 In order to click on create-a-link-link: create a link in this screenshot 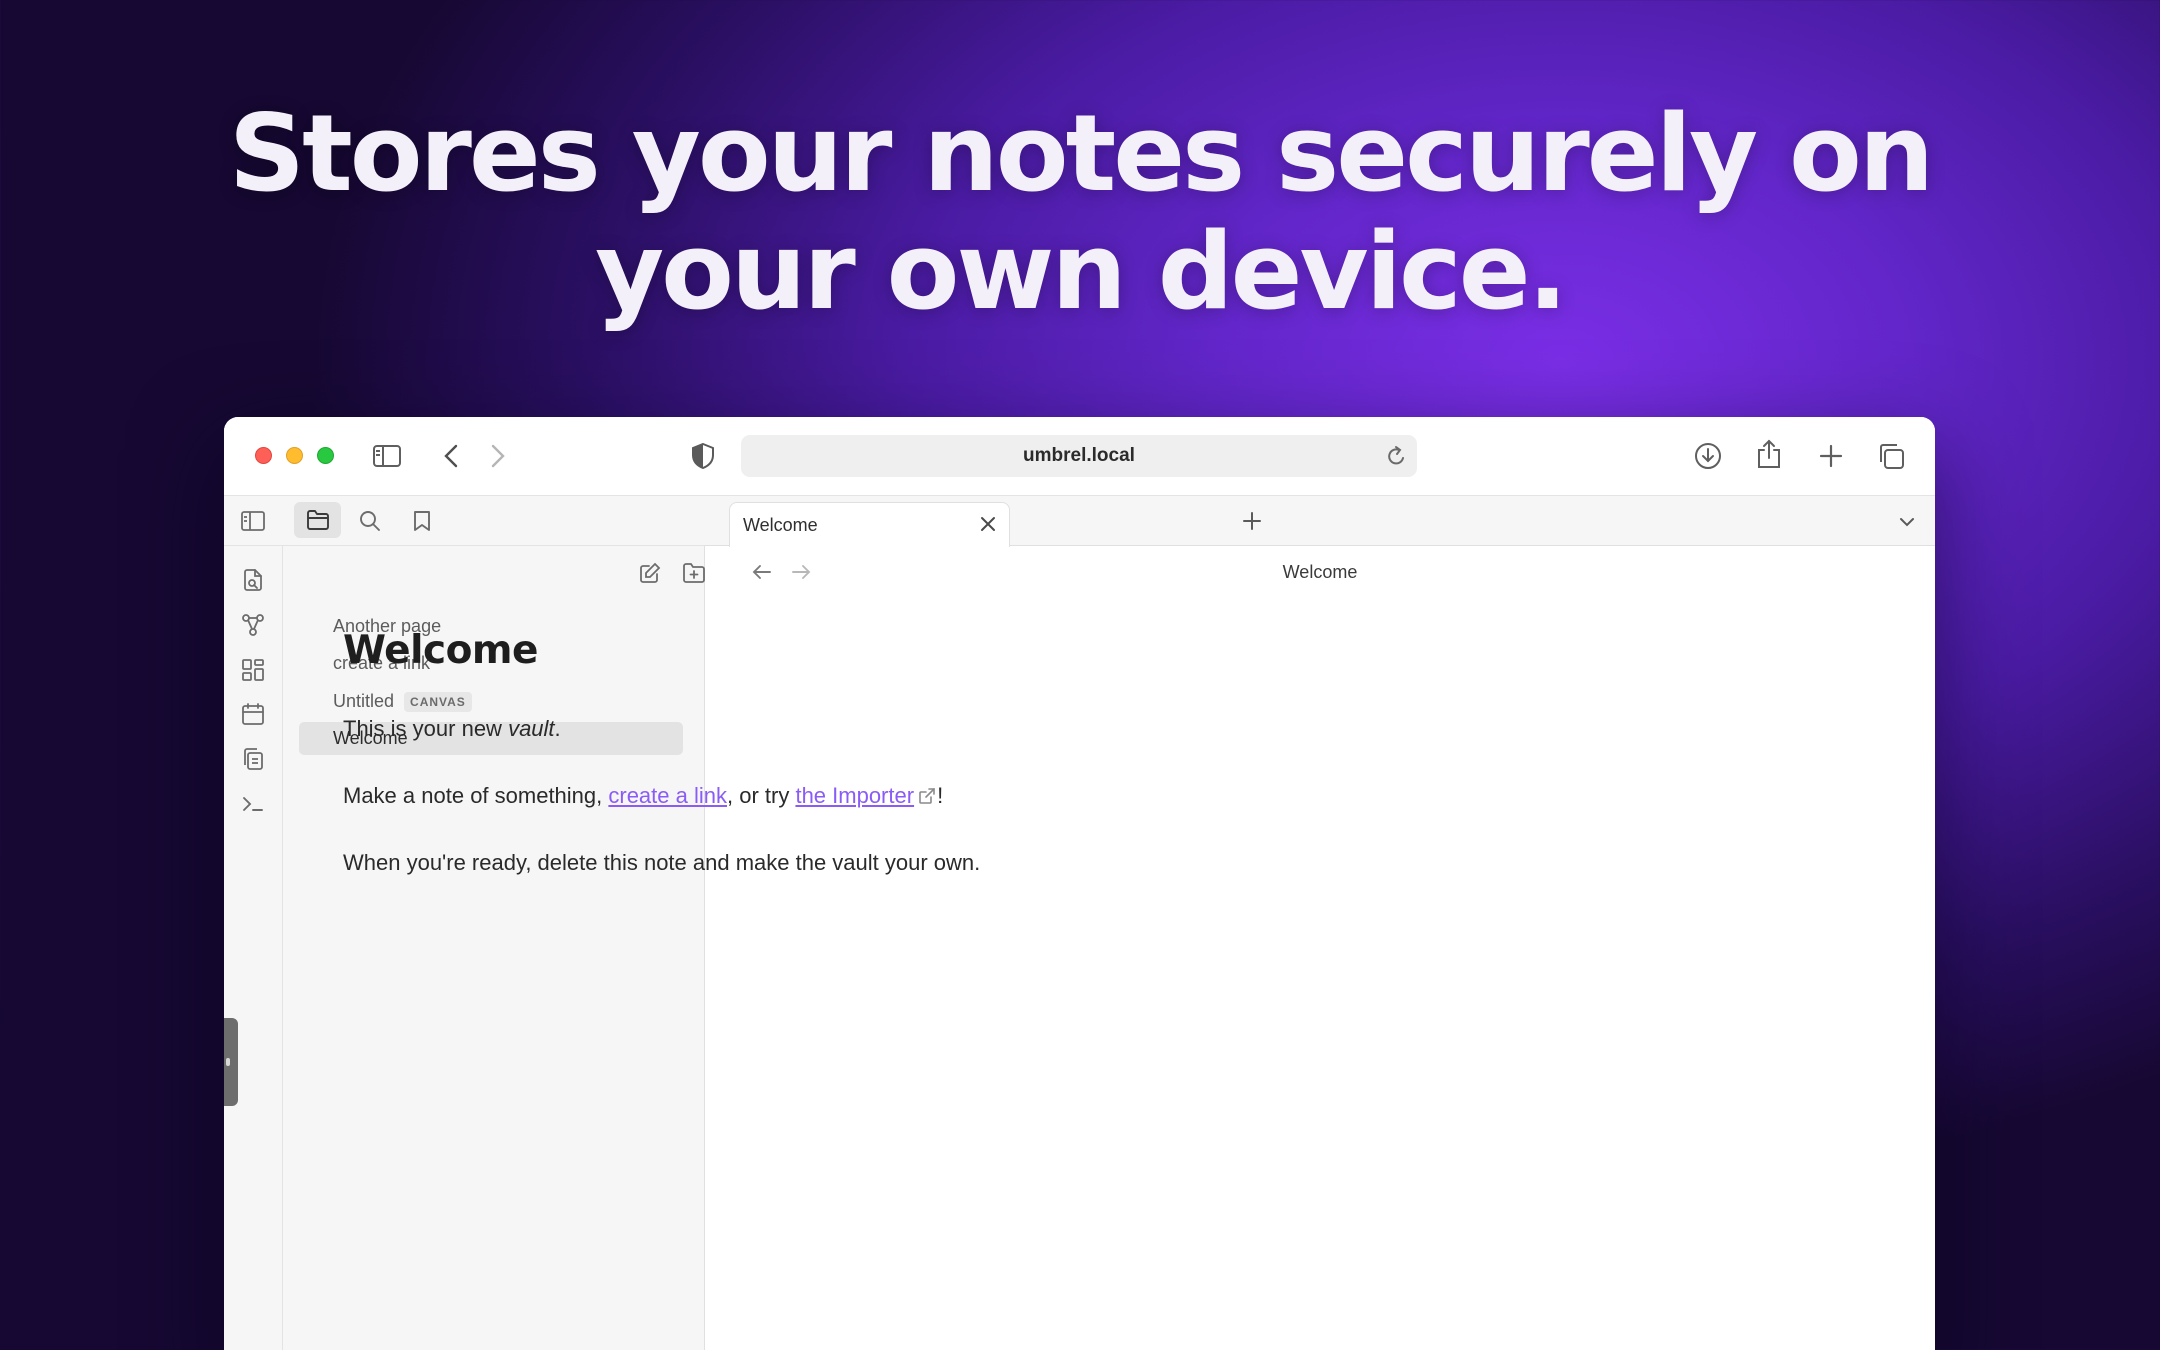, I will do `click(667, 795)`.